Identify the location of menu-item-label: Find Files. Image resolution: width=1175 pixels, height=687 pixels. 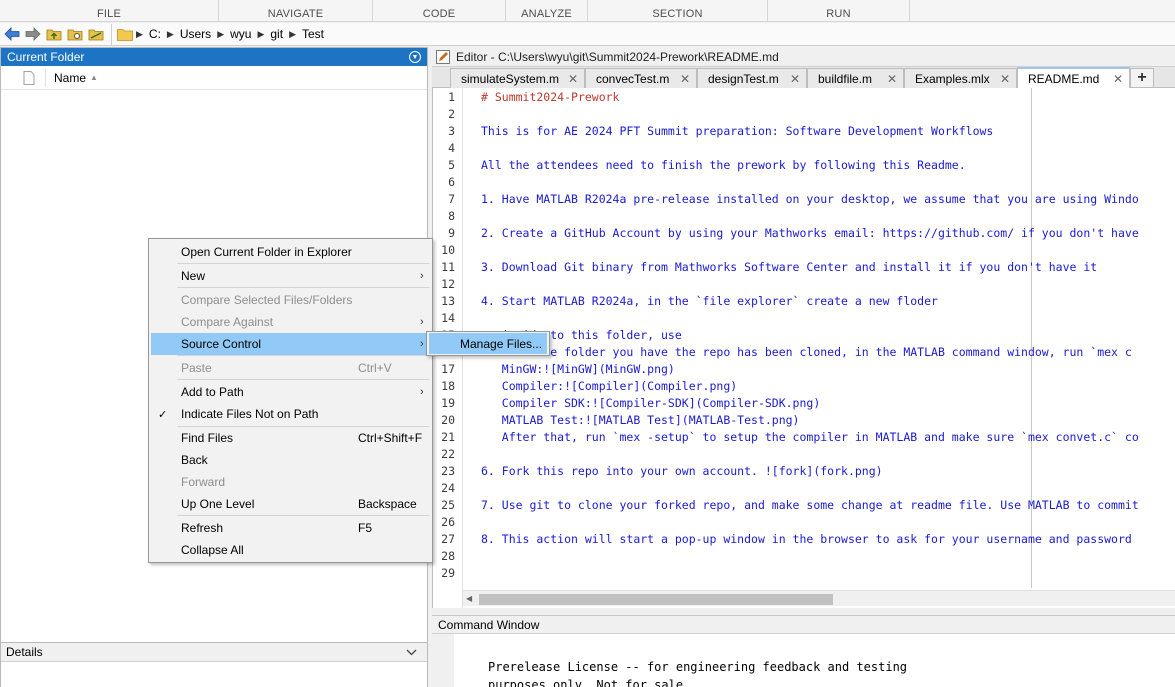
(207, 438).